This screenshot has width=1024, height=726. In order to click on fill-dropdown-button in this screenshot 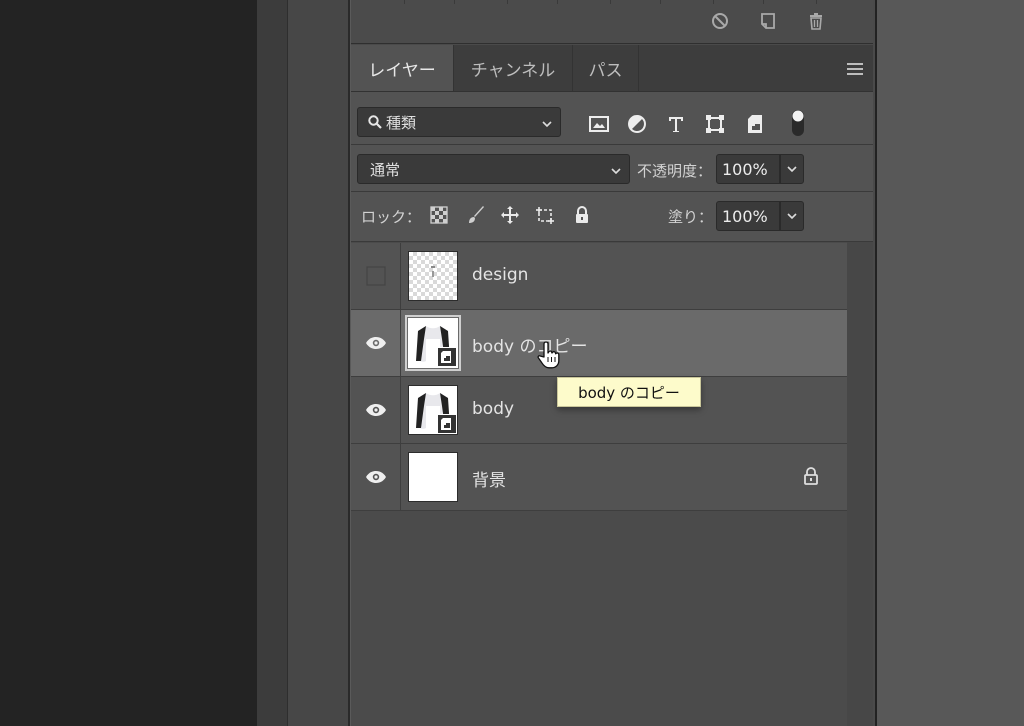, I will do `click(792, 216)`.